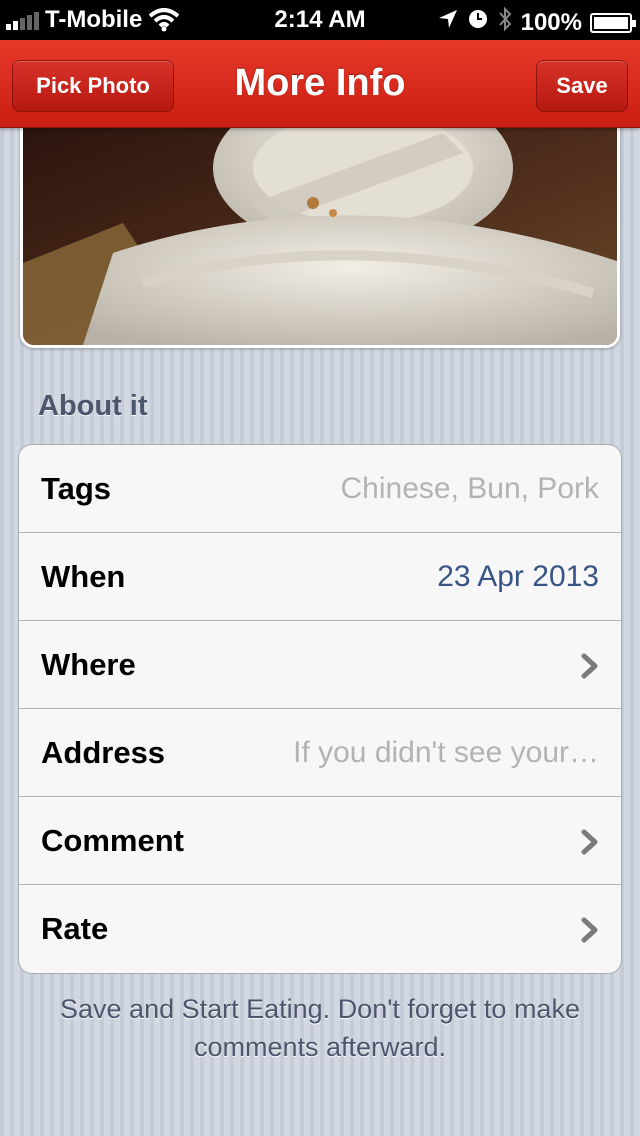  I want to click on tags-field: Chinese, Bun, Pork, so click(470, 489).